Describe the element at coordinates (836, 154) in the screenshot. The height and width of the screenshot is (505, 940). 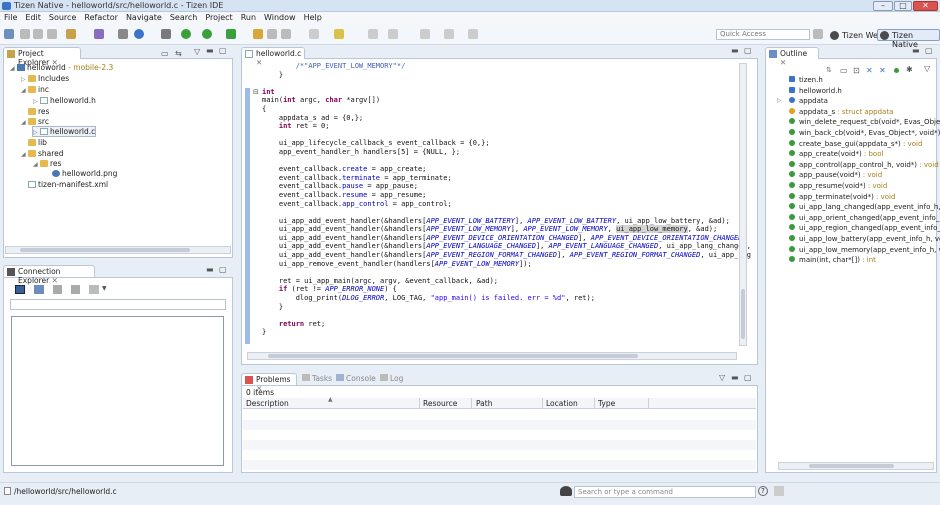
I see `outline-item: app_create(void*) : bool` at that location.